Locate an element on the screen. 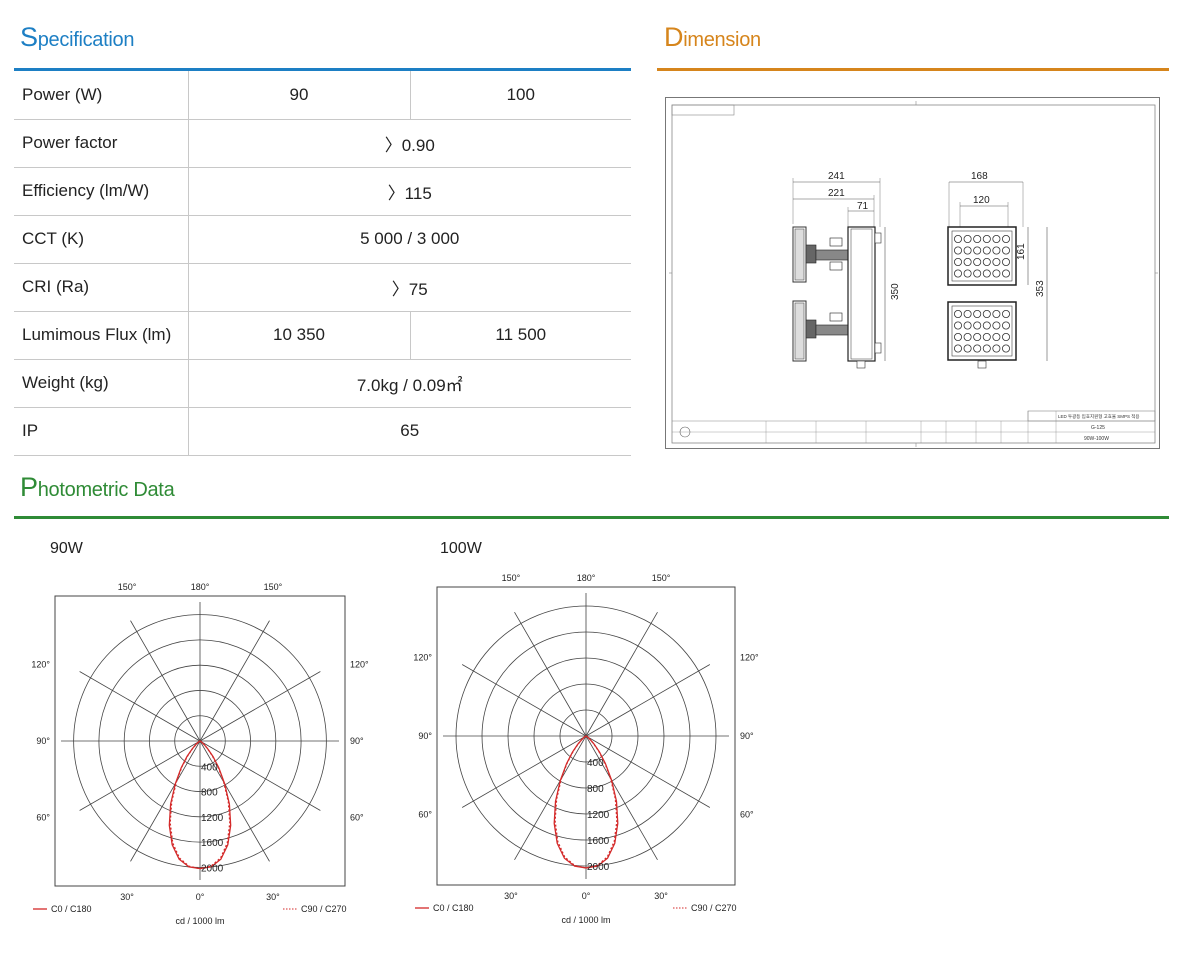 The height and width of the screenshot is (961, 1200). legend-label-c90-c270: C90 / C270 is located at coordinates (324, 909).